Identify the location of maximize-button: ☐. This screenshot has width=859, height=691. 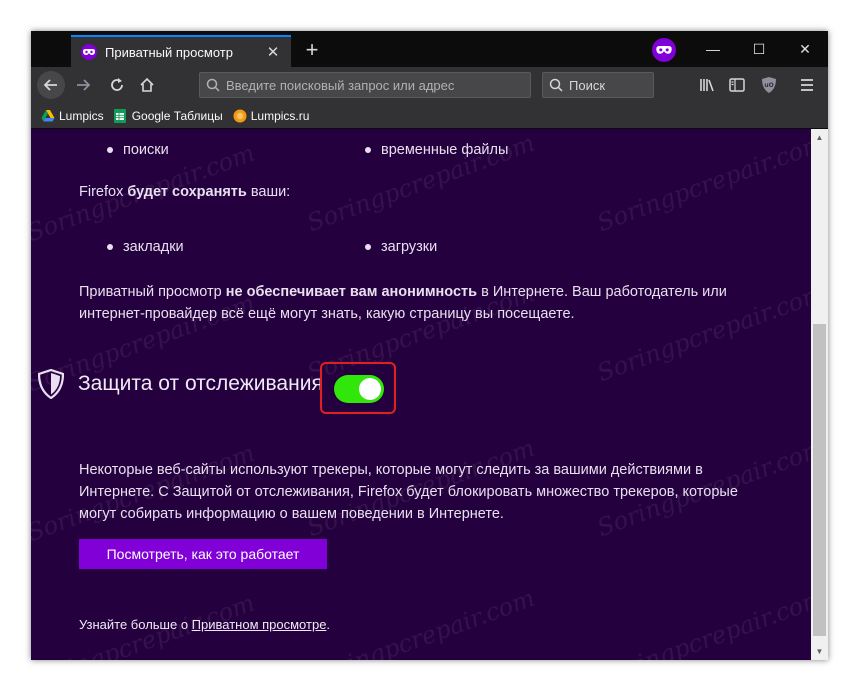
(759, 49).